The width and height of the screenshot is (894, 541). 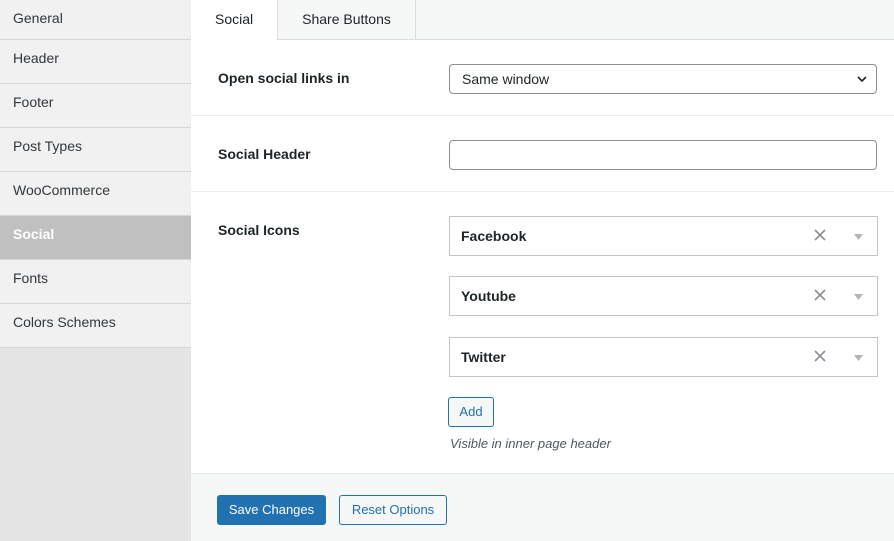 What do you see at coordinates (284, 78) in the screenshot?
I see `open-links-label: Open social links in` at bounding box center [284, 78].